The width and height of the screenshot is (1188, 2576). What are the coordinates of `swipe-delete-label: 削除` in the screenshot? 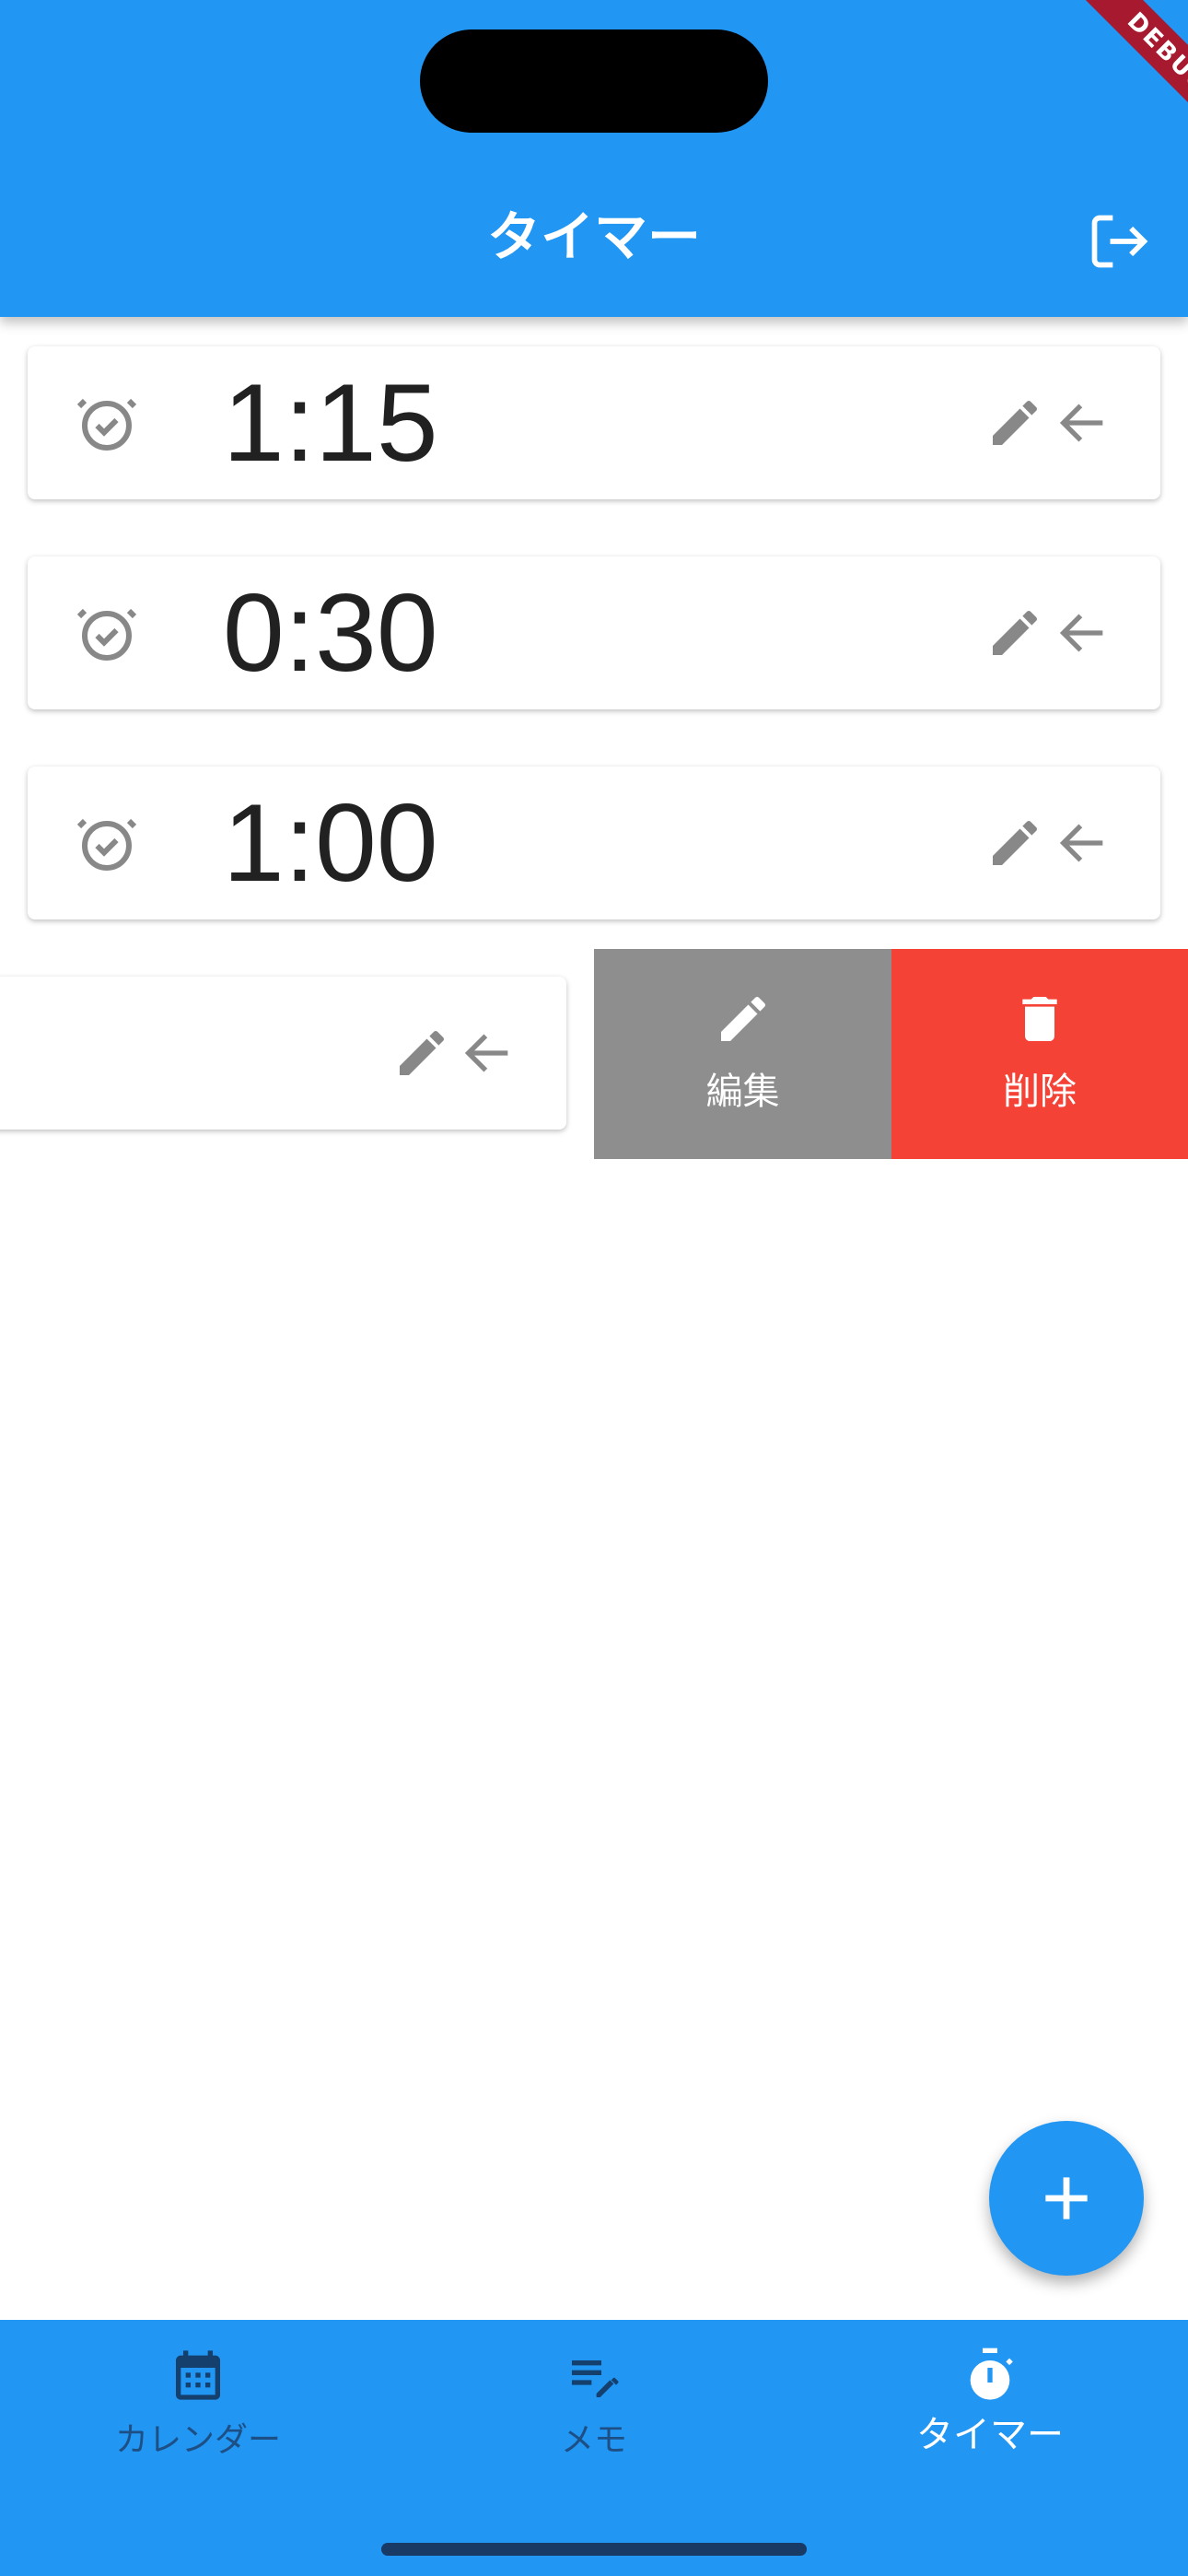 It's located at (1040, 1092).